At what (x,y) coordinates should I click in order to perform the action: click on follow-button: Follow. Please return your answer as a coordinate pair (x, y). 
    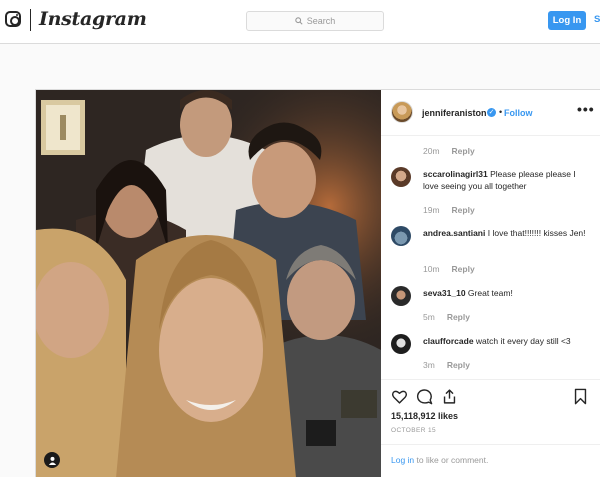
    Looking at the image, I should click on (518, 113).